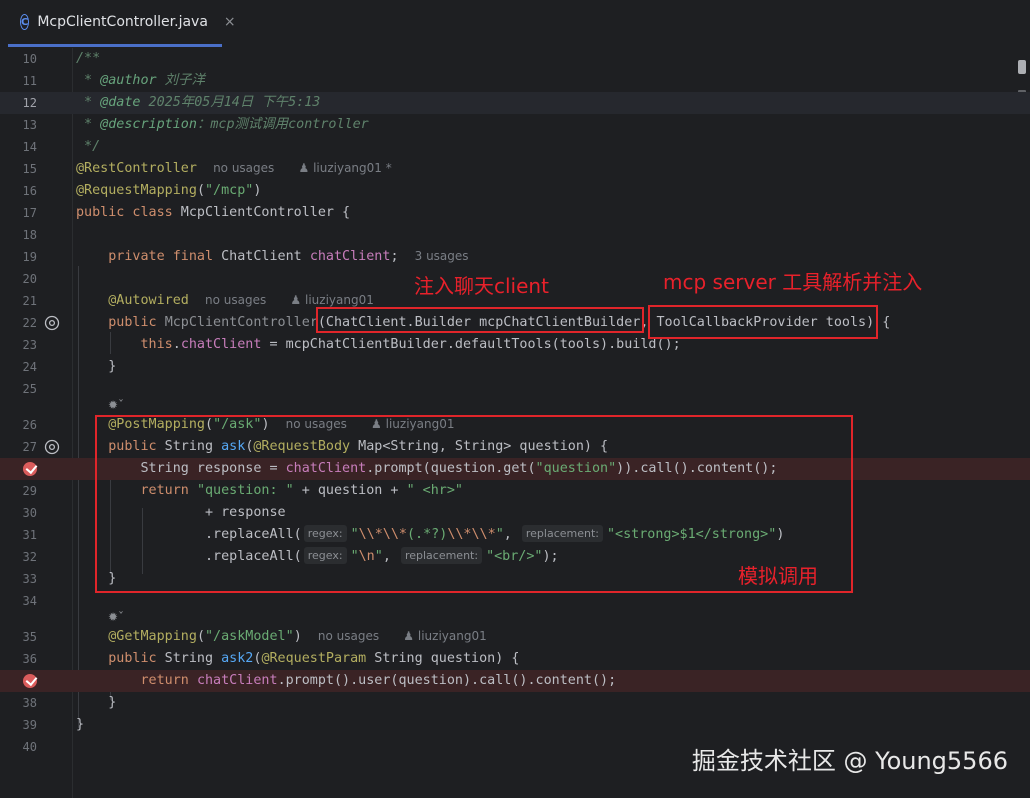  Describe the element at coordinates (88, 58) in the screenshot. I see `line-code: /**` at that location.